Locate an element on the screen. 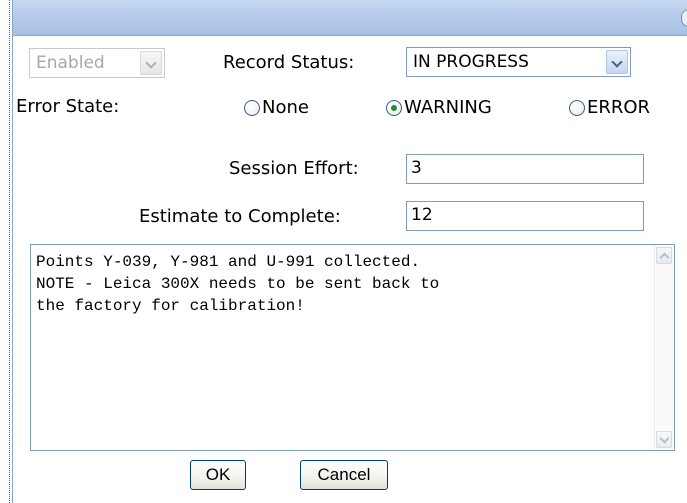  radio-error-label: ERROR is located at coordinates (618, 108).